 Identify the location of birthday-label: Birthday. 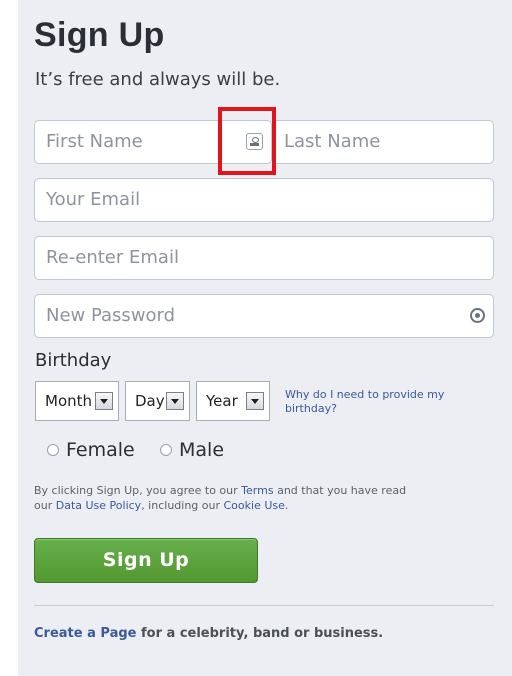
(73, 360).